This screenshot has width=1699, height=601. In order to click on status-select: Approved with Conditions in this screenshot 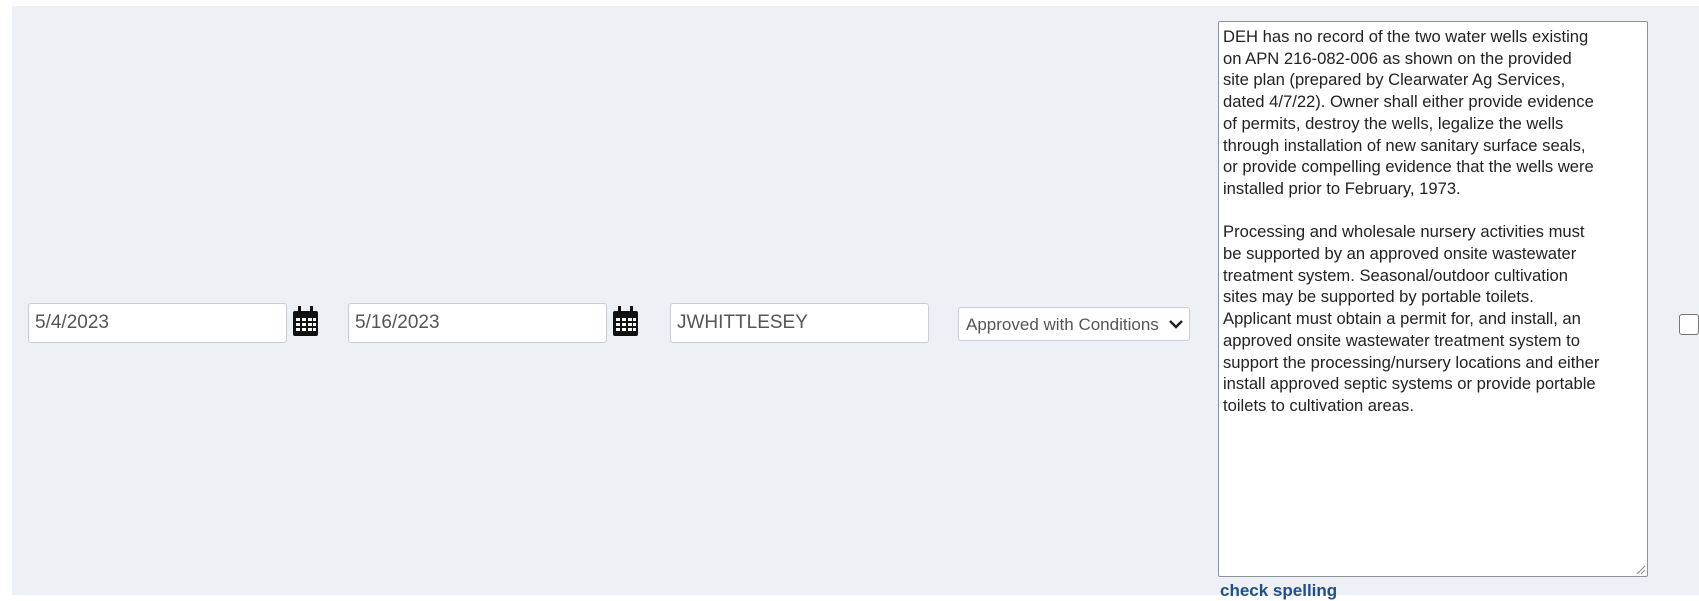, I will do `click(1074, 324)`.